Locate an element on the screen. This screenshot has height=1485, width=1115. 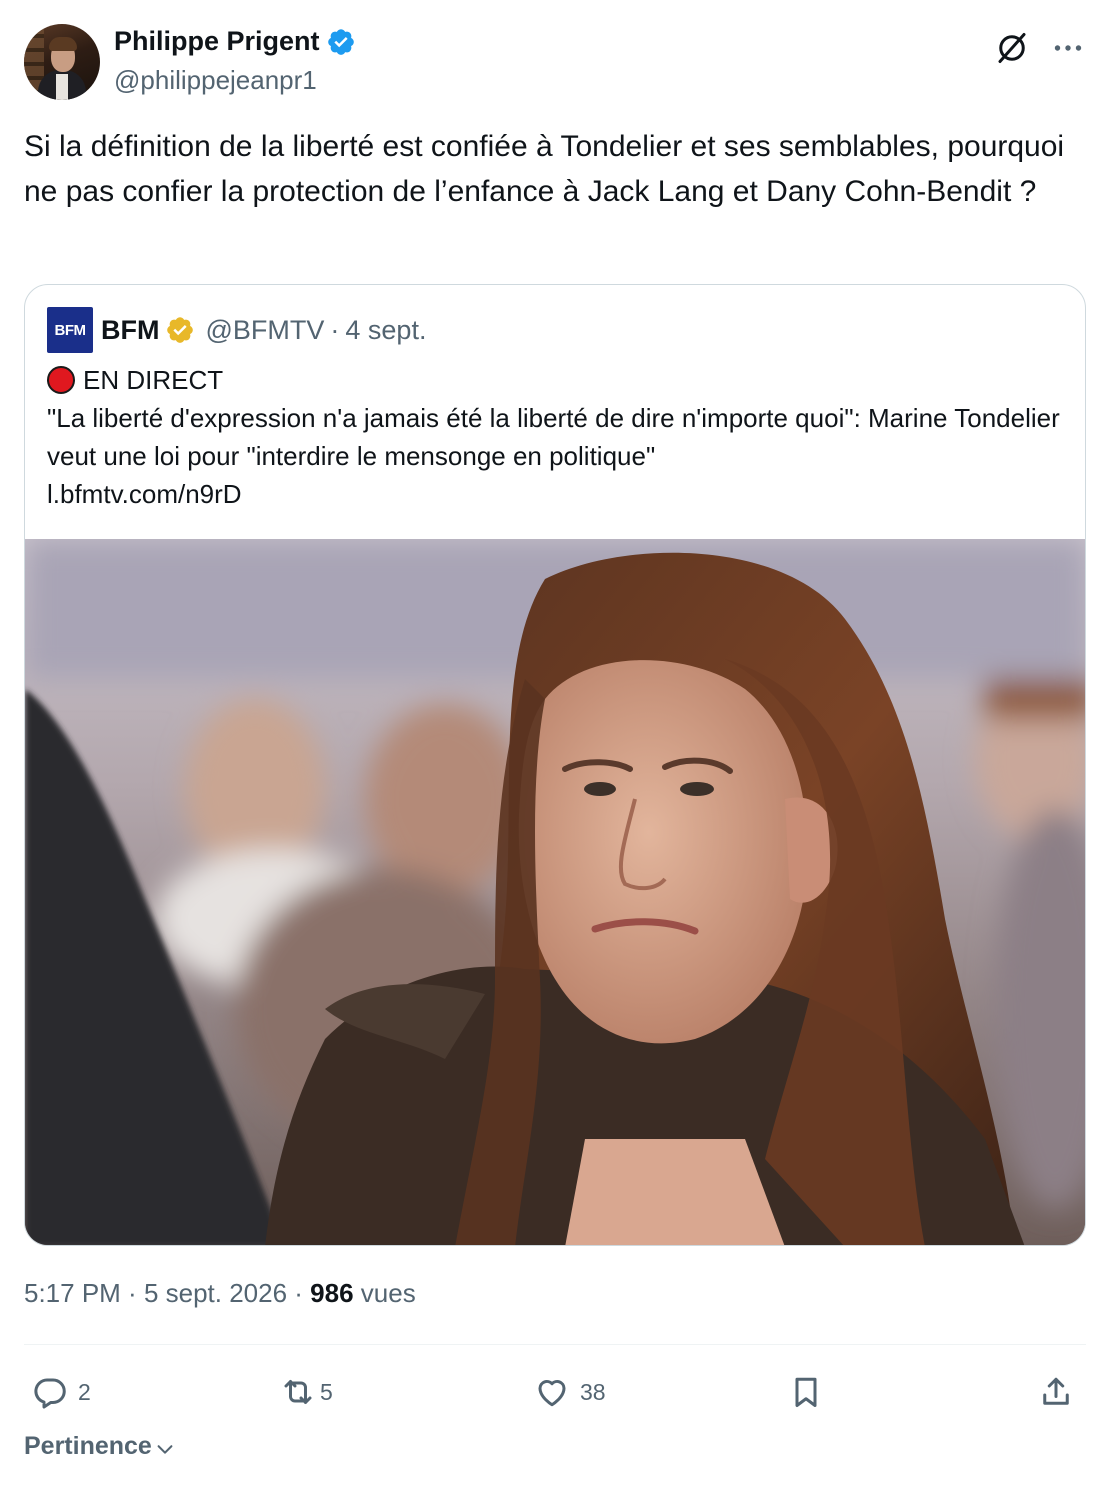
bfm-logo: BFM is located at coordinates (70, 330).